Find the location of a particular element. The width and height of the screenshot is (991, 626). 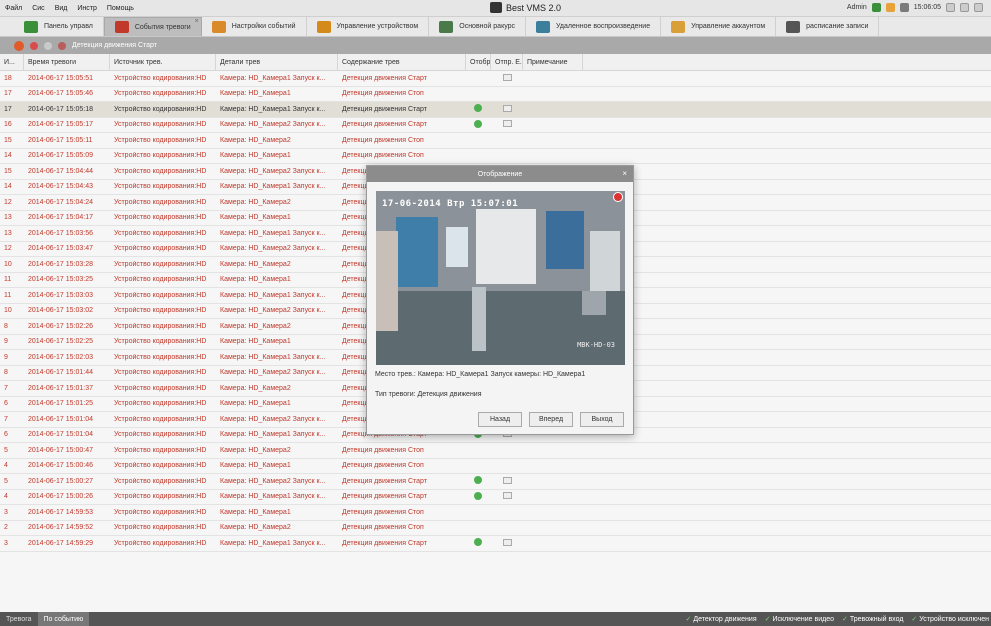

cell-id: 9 is located at coordinates (6, 357).